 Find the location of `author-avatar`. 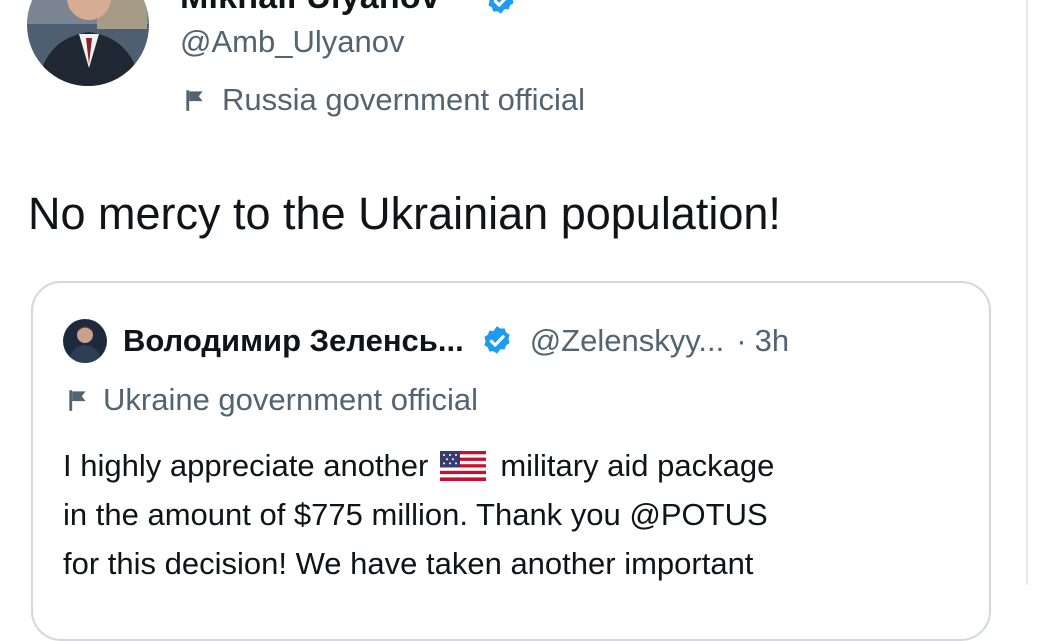

author-avatar is located at coordinates (88, 43).